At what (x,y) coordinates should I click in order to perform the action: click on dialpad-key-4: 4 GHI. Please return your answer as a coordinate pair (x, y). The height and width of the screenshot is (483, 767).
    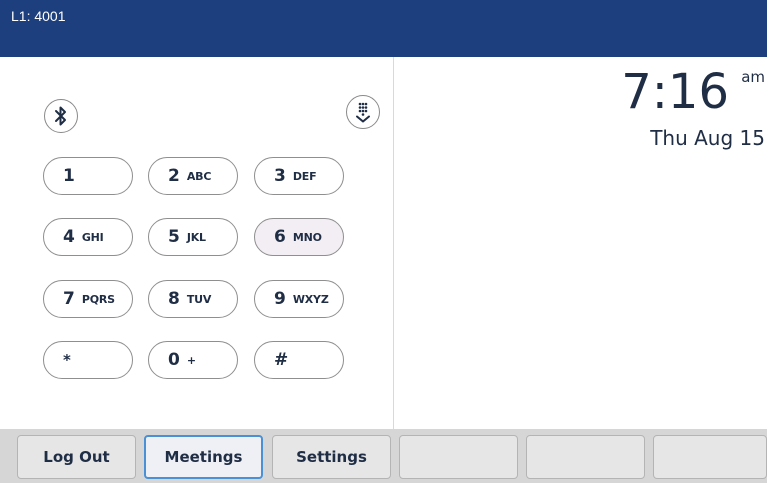
    Looking at the image, I should click on (88, 237).